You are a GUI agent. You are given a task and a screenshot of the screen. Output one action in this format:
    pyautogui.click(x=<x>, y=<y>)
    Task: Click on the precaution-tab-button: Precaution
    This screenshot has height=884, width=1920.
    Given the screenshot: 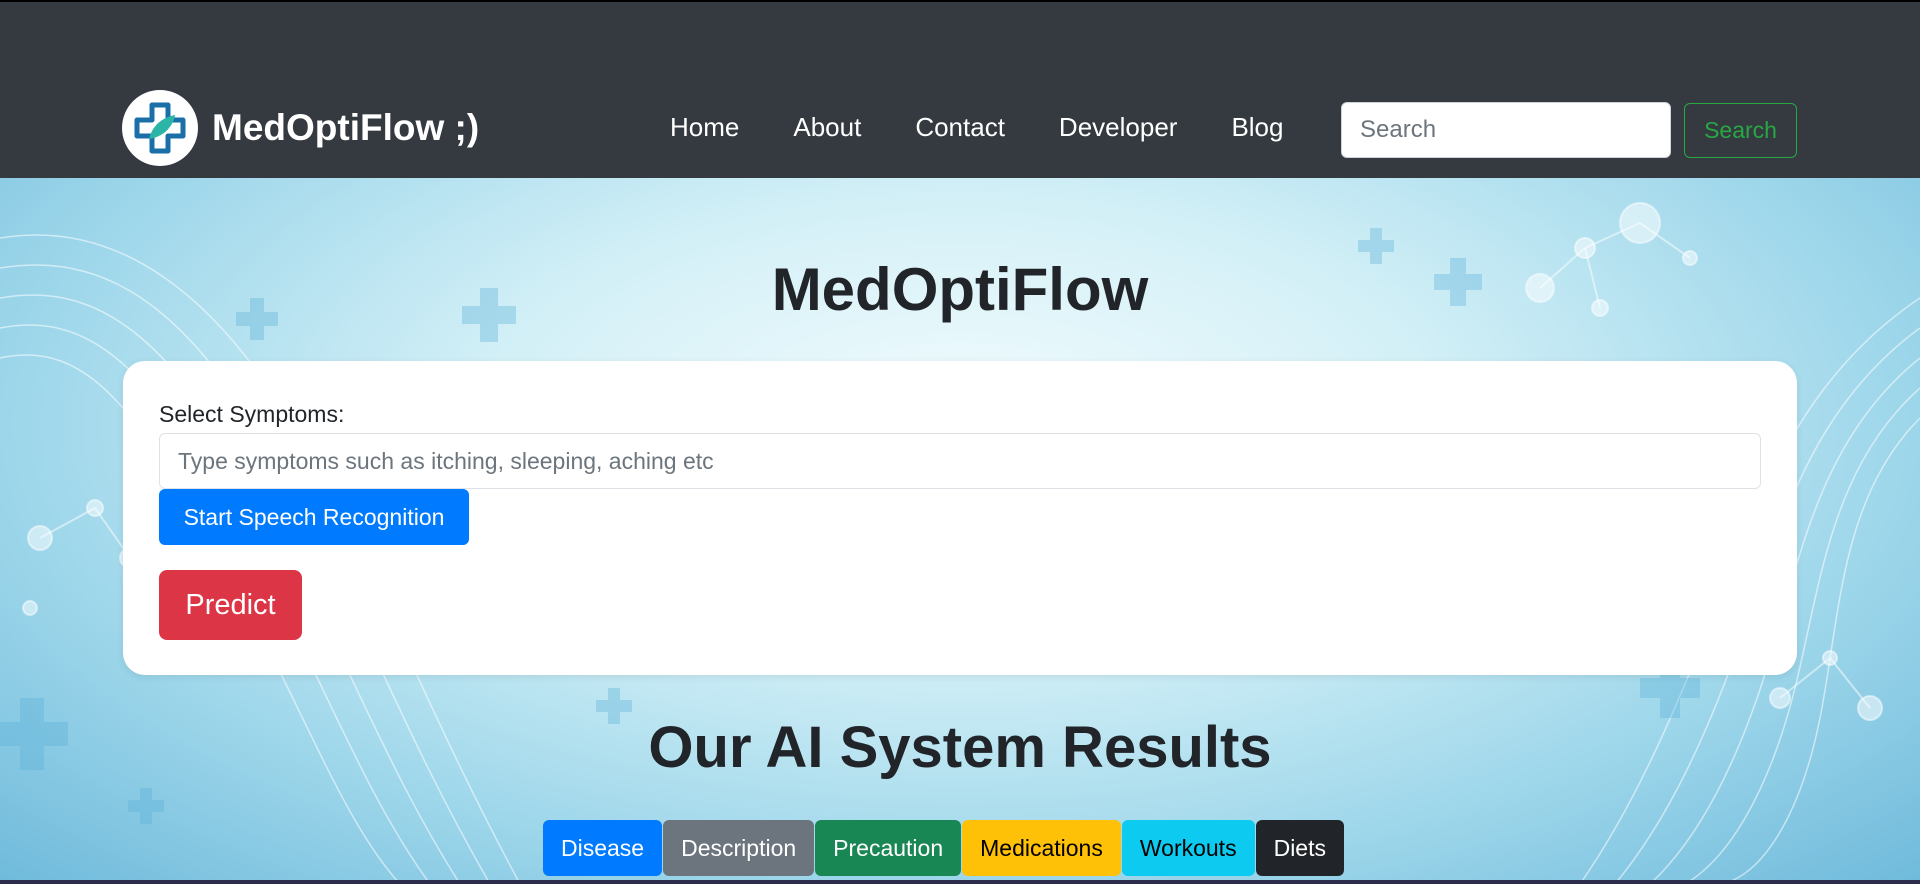 What is the action you would take?
    pyautogui.click(x=888, y=848)
    